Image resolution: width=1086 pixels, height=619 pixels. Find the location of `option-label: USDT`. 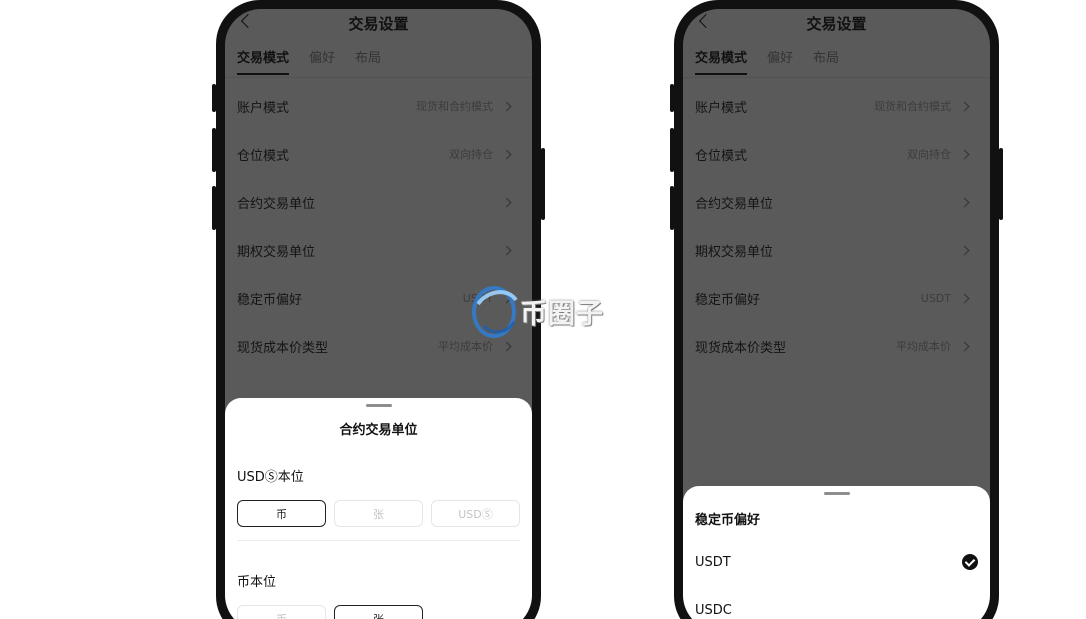

option-label: USDT is located at coordinates (713, 562).